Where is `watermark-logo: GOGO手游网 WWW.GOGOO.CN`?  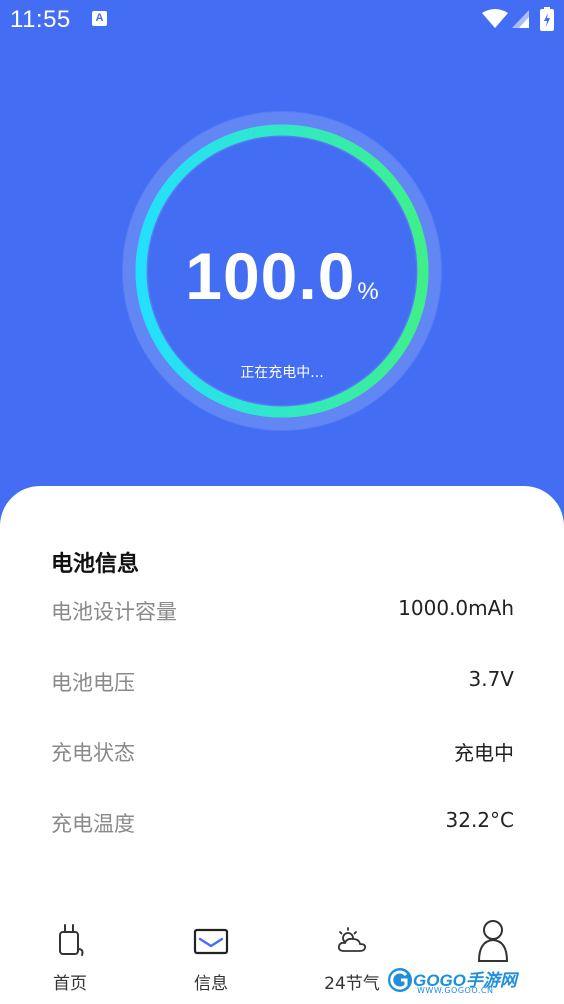 watermark-logo: GOGO手游网 WWW.GOGOO.CN is located at coordinates (472, 980).